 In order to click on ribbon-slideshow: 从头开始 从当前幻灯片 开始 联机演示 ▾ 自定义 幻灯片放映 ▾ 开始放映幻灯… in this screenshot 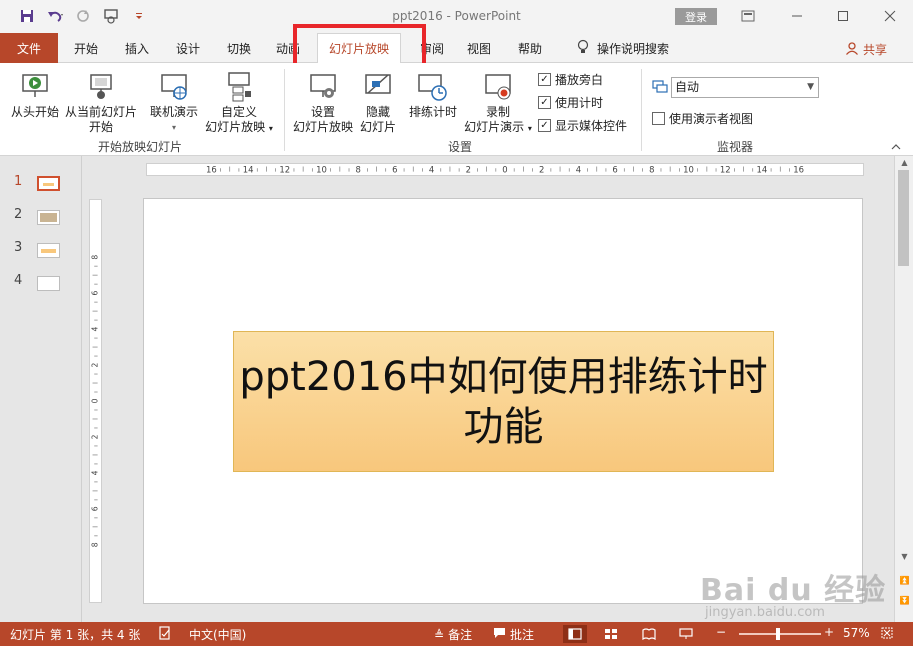, I will do `click(456, 109)`.